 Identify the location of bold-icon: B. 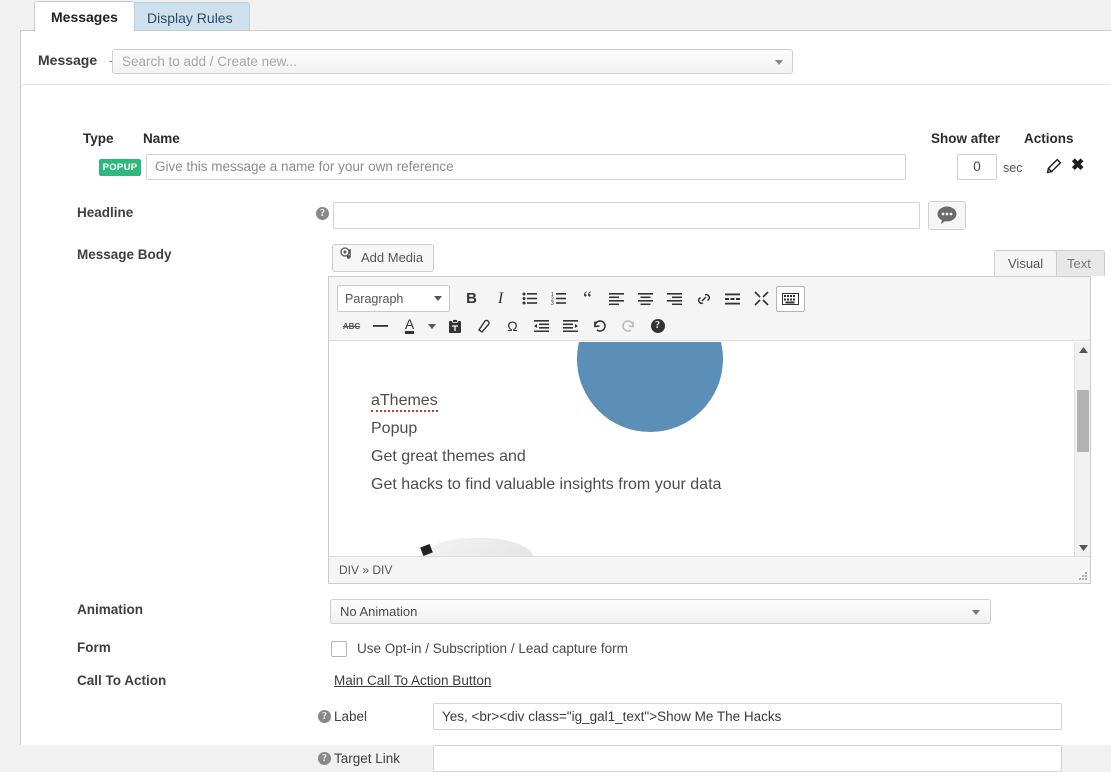
(471, 299).